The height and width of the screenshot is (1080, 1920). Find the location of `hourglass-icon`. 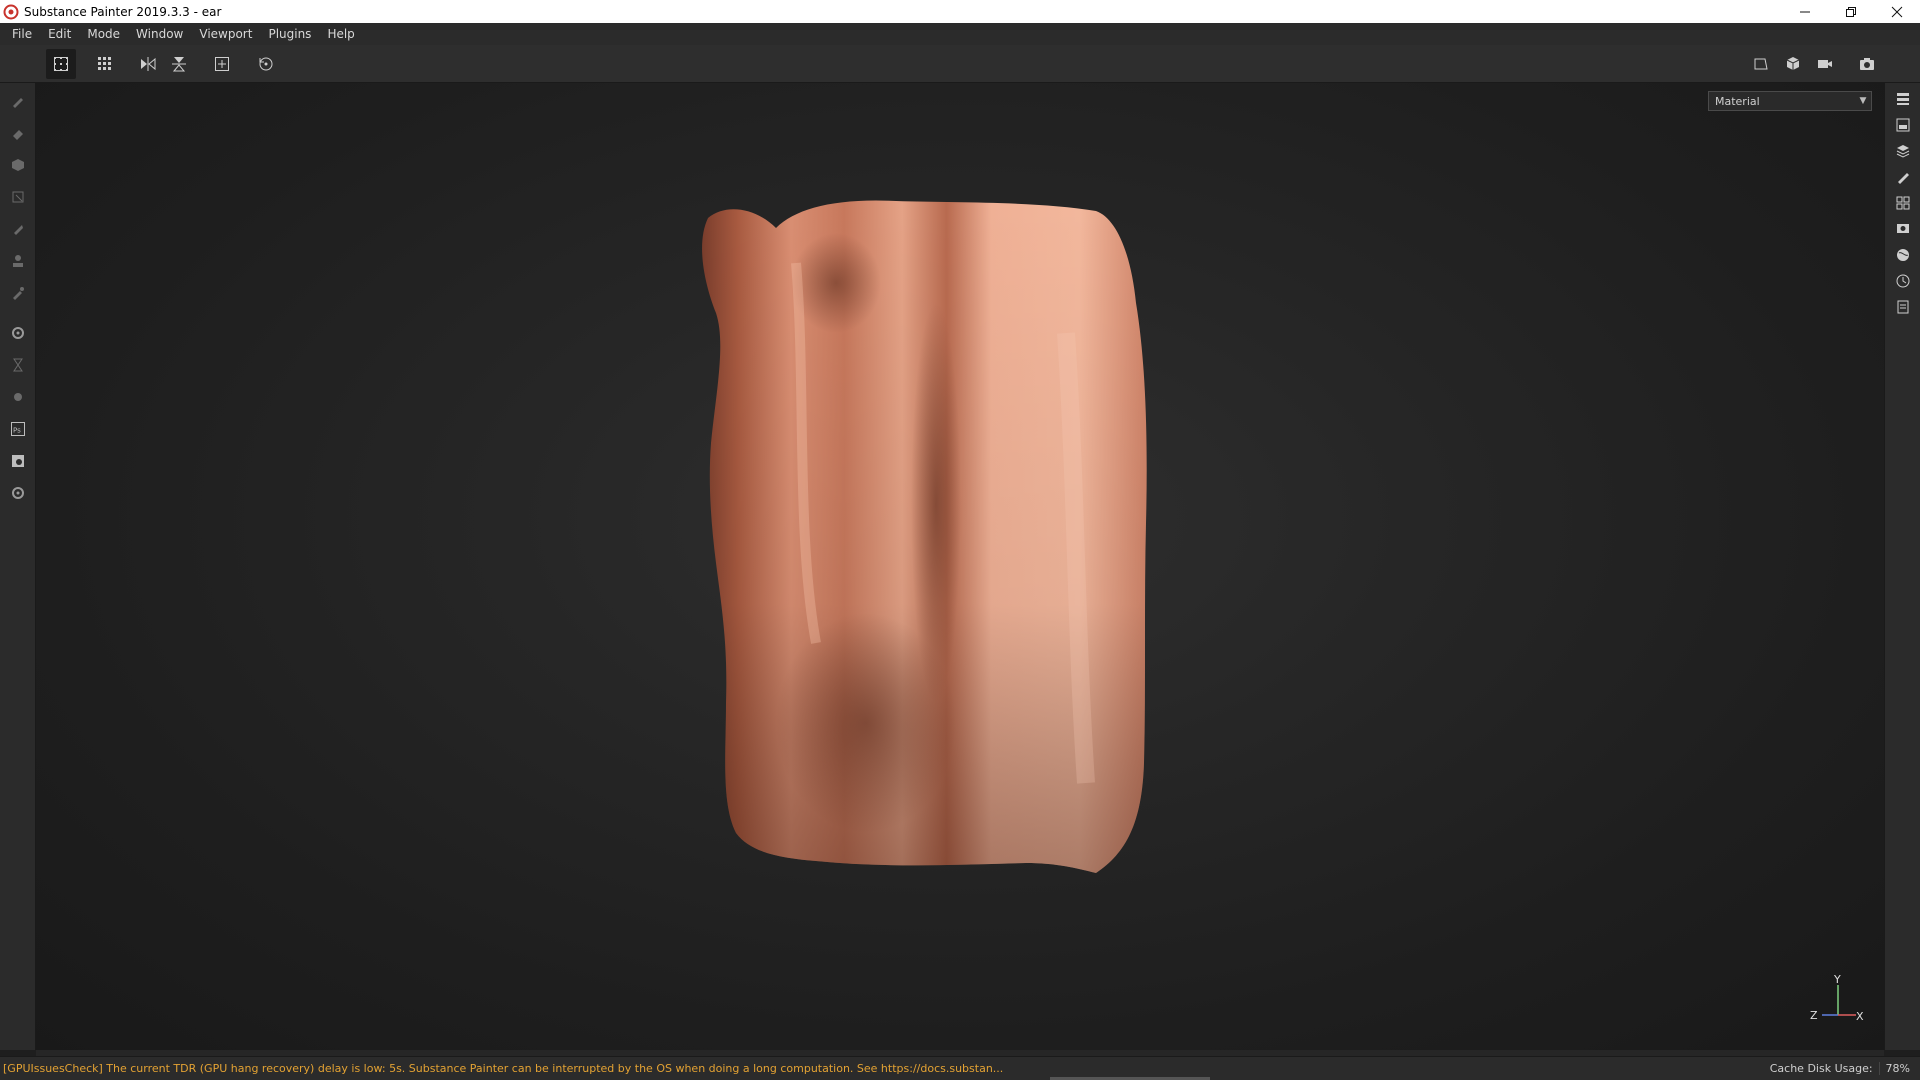

hourglass-icon is located at coordinates (18, 365).